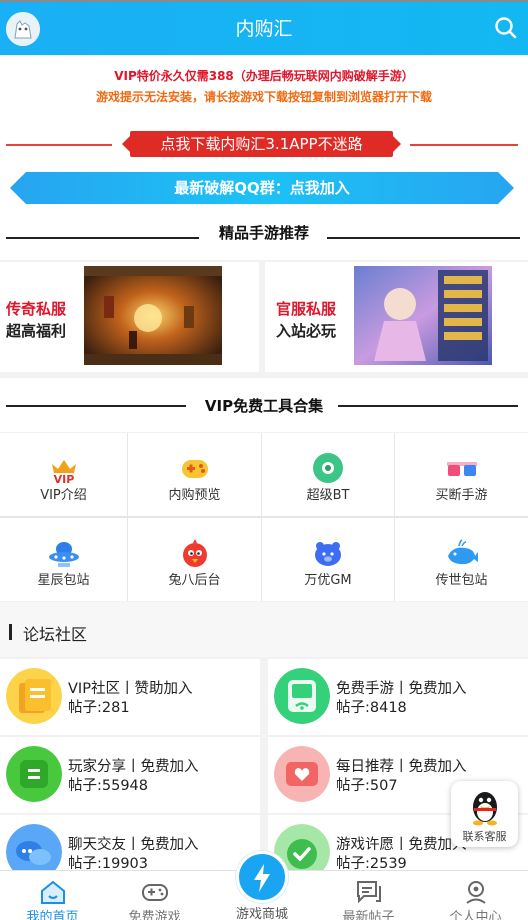 This screenshot has height=920, width=528. I want to click on section-marker, so click(10, 632).